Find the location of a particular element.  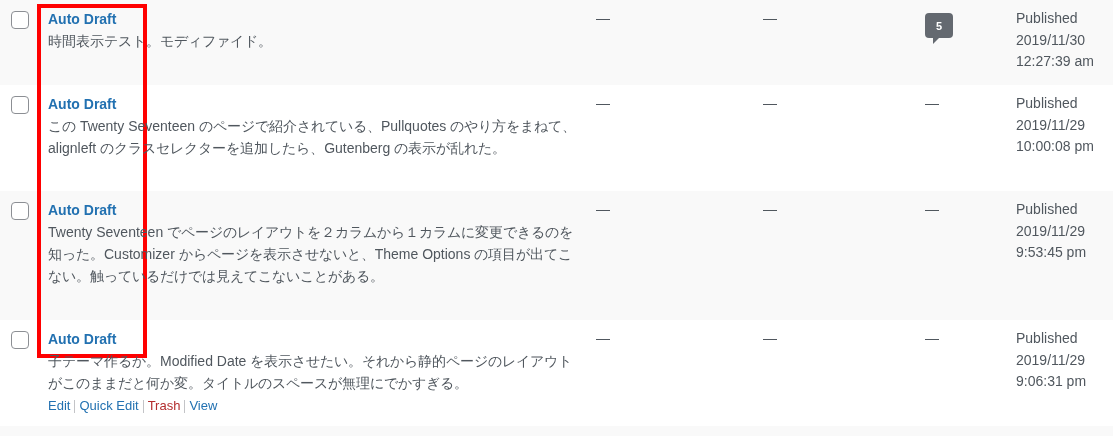

post-time: 9:53:45 pm is located at coordinates (1051, 252).